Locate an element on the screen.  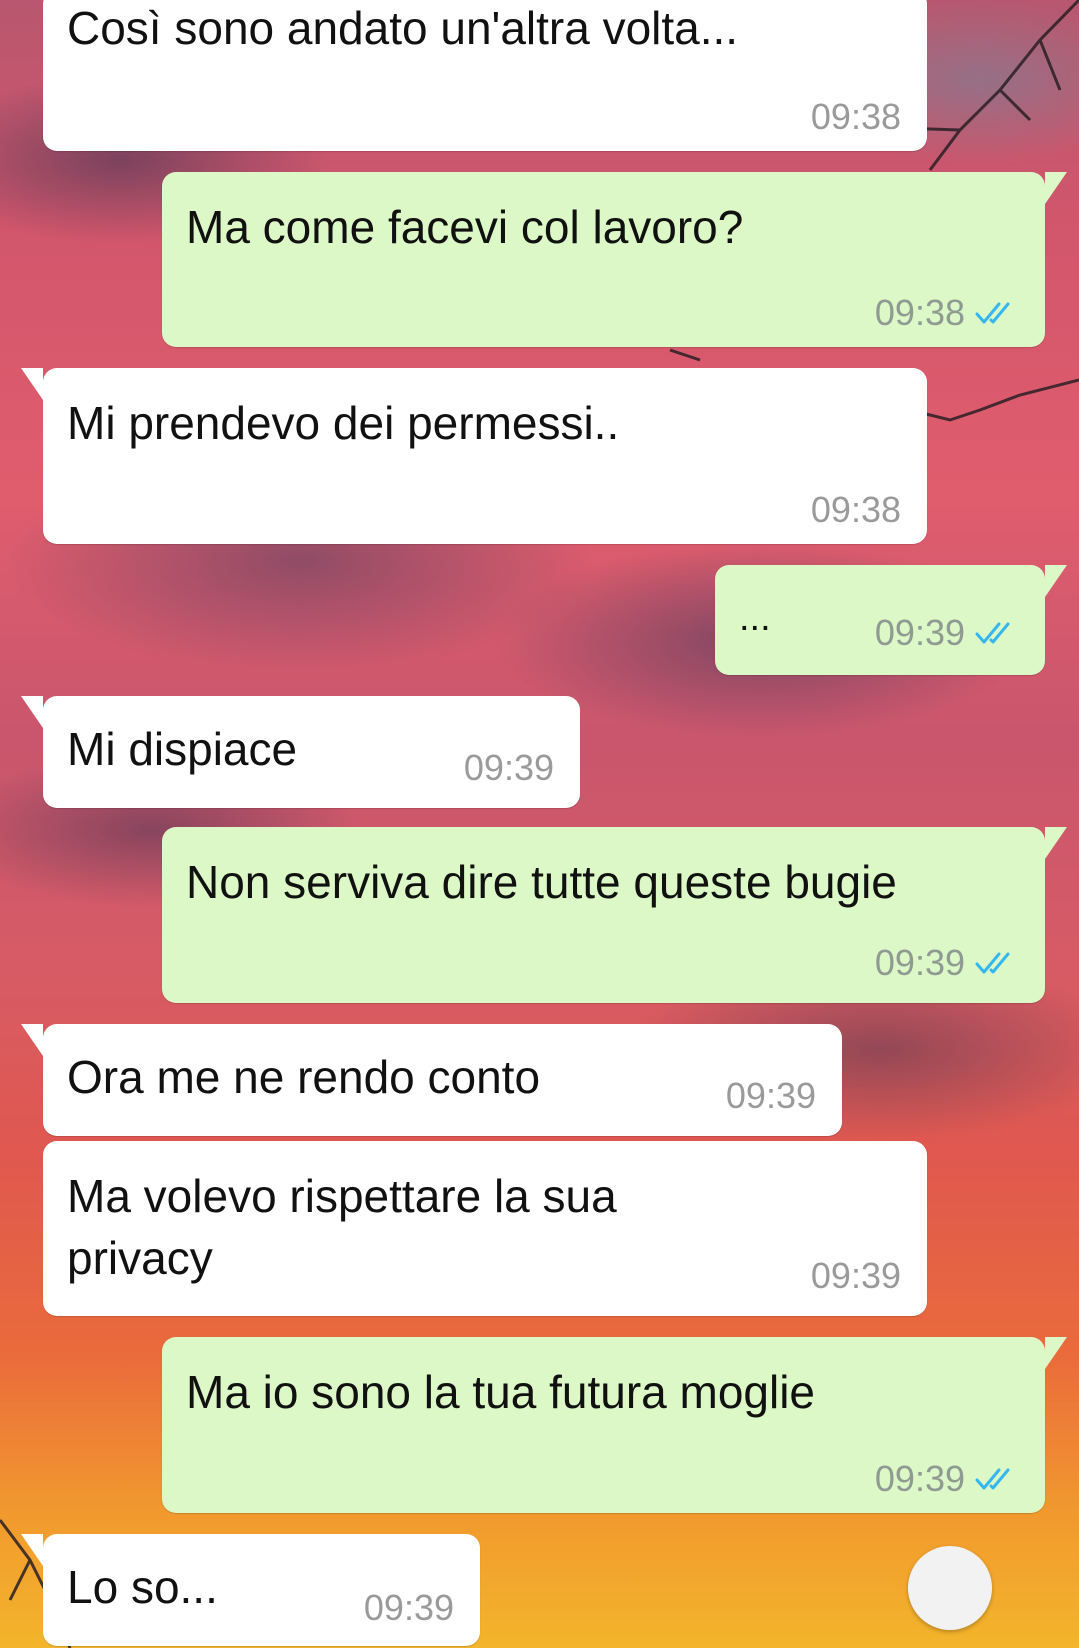
message-text: Ma come facevi col lavoro? is located at coordinates (465, 227).